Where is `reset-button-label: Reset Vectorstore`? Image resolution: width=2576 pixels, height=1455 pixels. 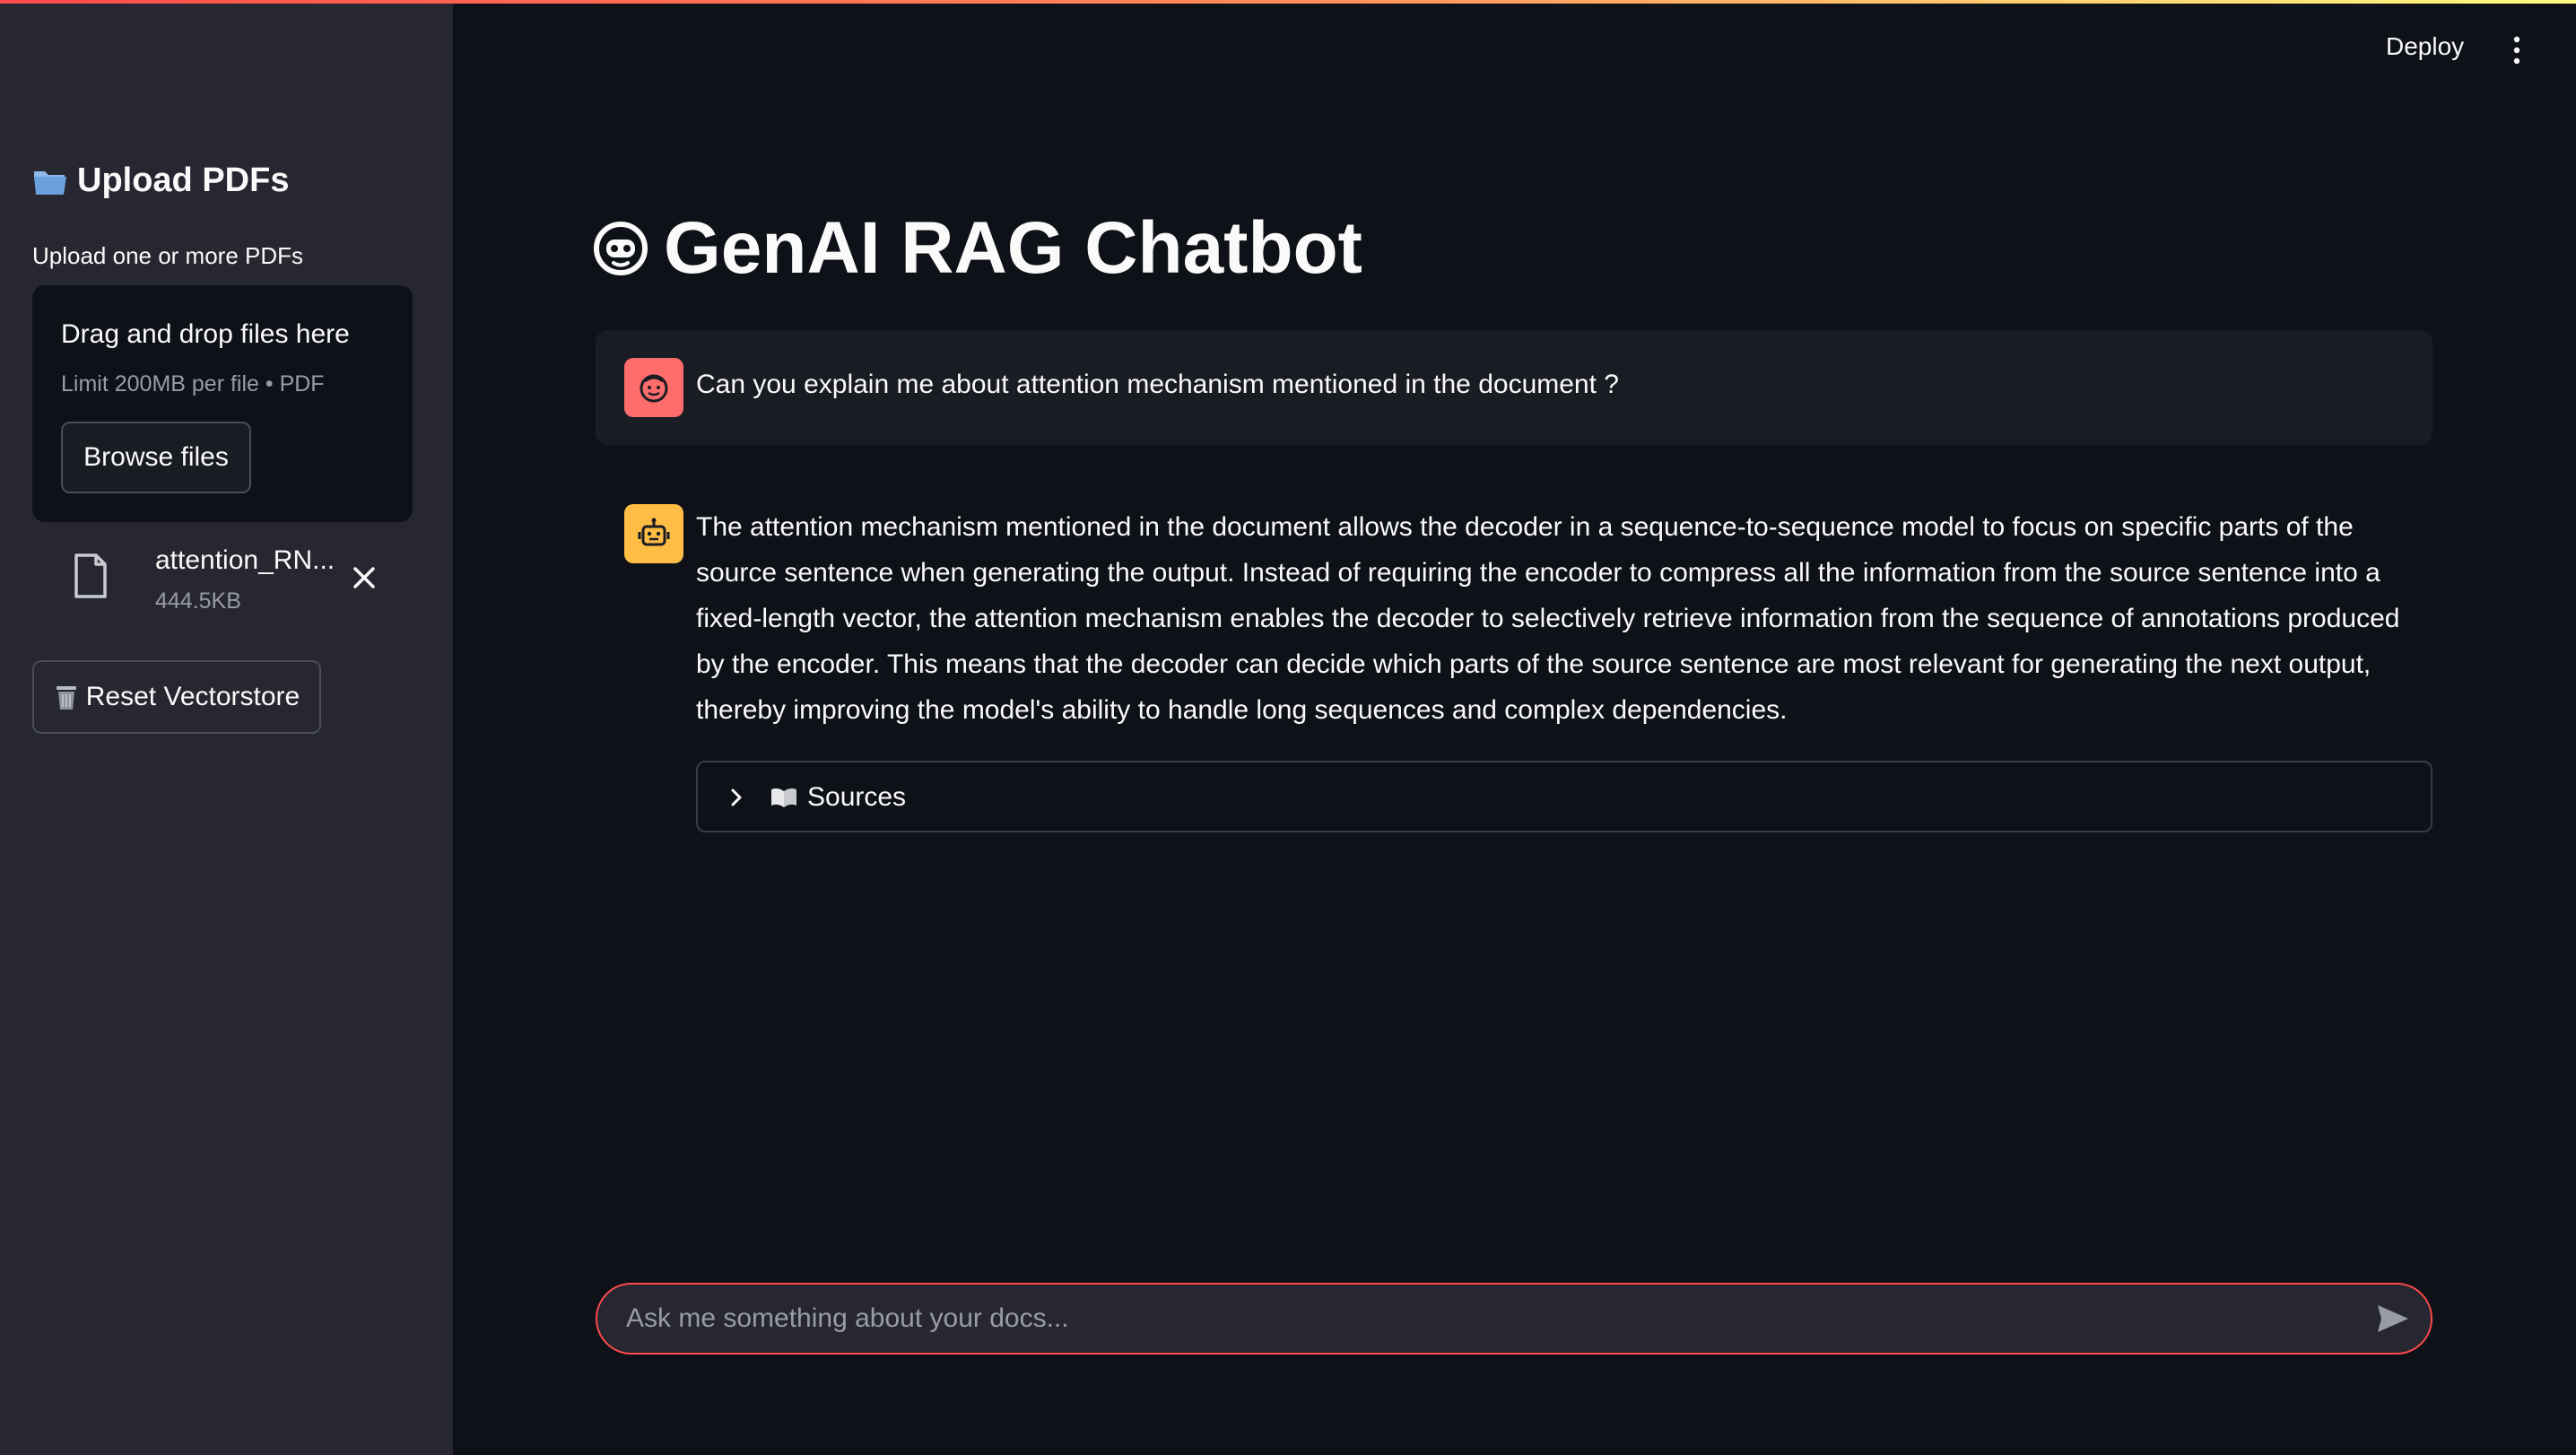 reset-button-label: Reset Vectorstore is located at coordinates (192, 696).